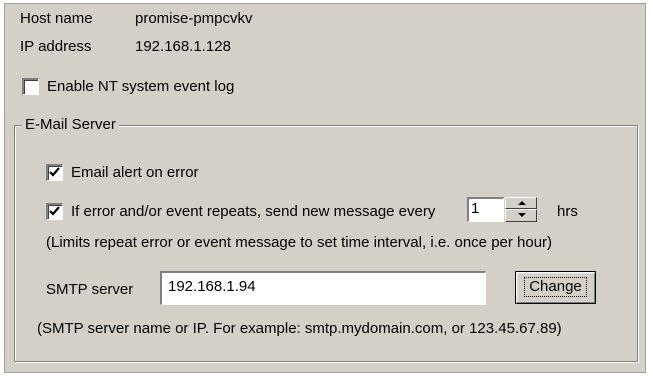  Describe the element at coordinates (30, 86) in the screenshot. I see `enable-nt-event-log-checkbox` at that location.